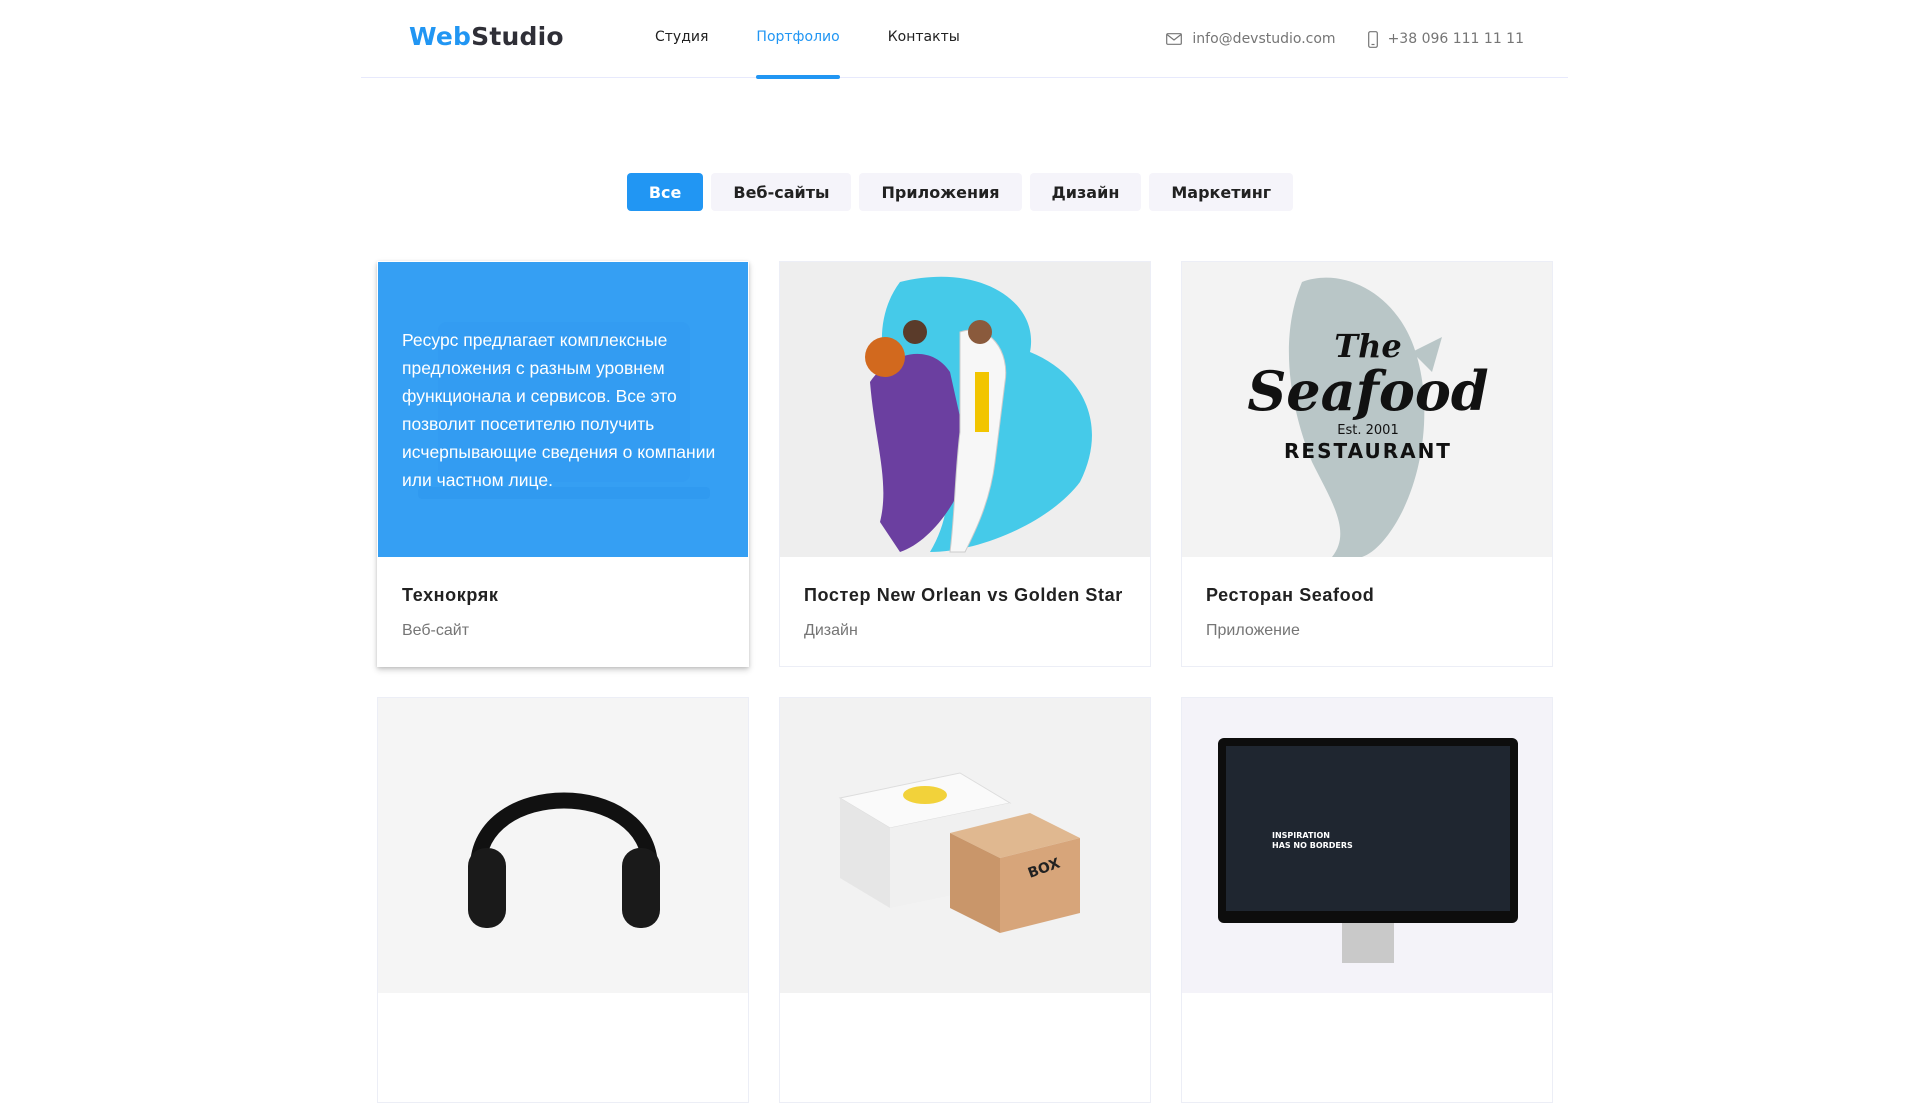 The width and height of the screenshot is (1920, 1103). Describe the element at coordinates (450, 595) in the screenshot. I see `card-title: Технокряк` at that location.